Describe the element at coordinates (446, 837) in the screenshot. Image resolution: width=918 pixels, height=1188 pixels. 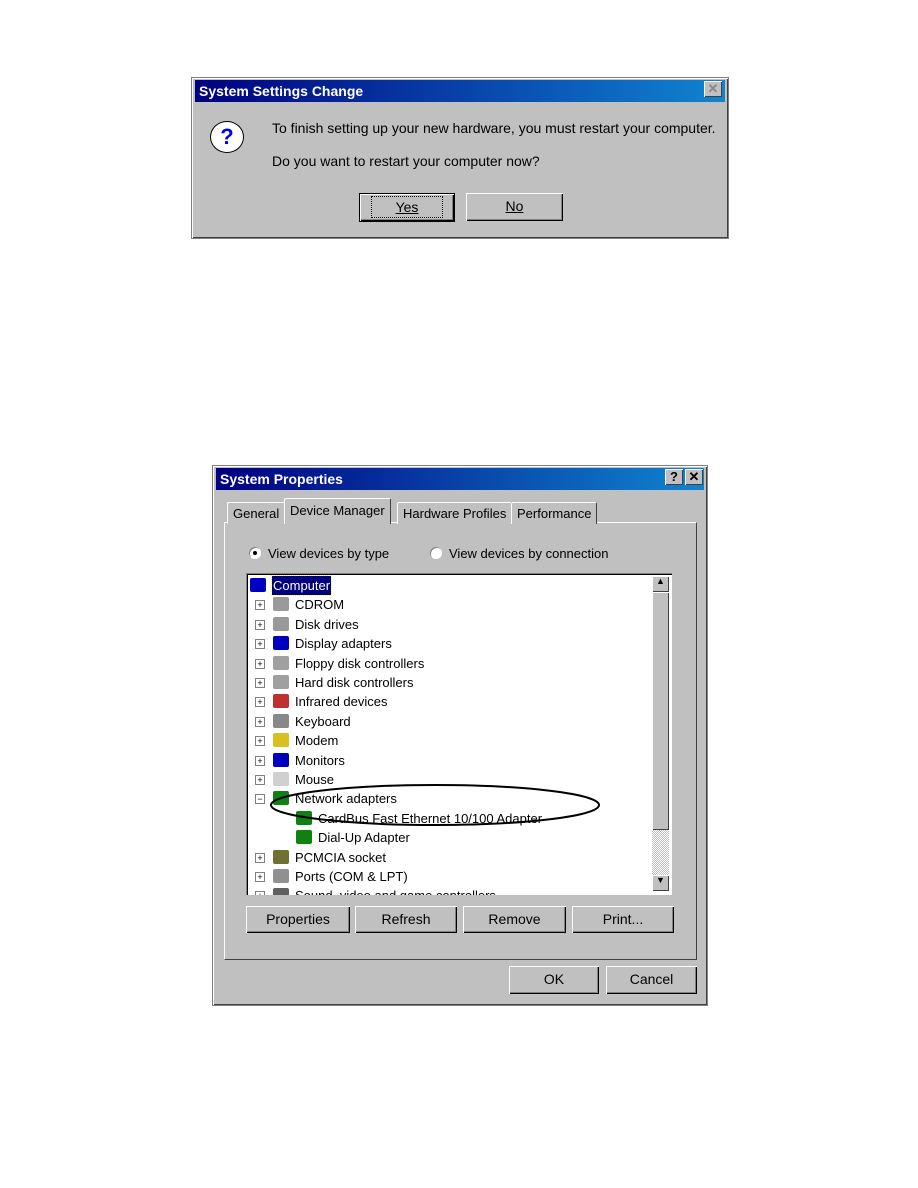
I see `tree-item: Dial-Up Adapter` at that location.